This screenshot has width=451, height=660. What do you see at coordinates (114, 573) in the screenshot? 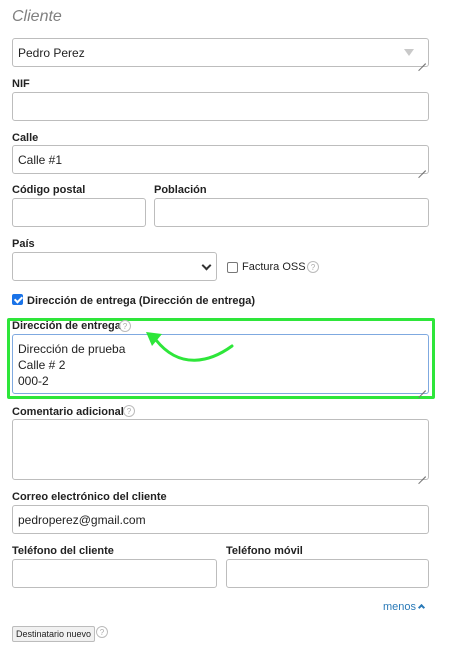
I see `telefono-input` at bounding box center [114, 573].